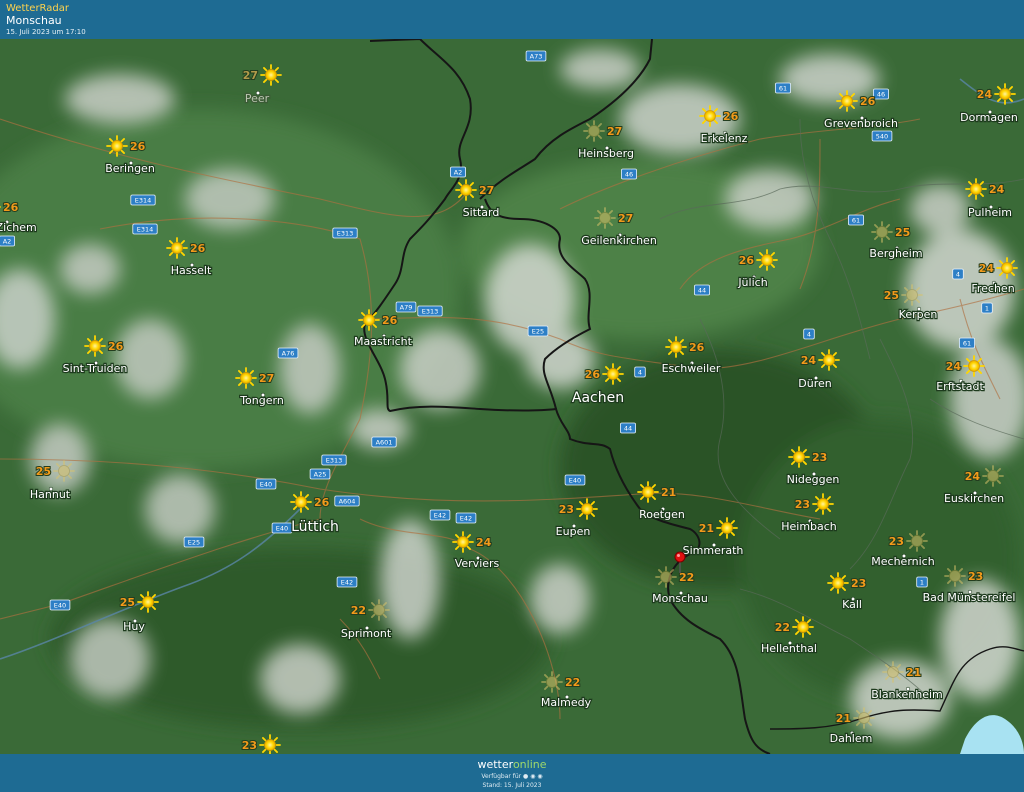  Describe the element at coordinates (967, 343) in the screenshot. I see `svg-text: 61` at that location.